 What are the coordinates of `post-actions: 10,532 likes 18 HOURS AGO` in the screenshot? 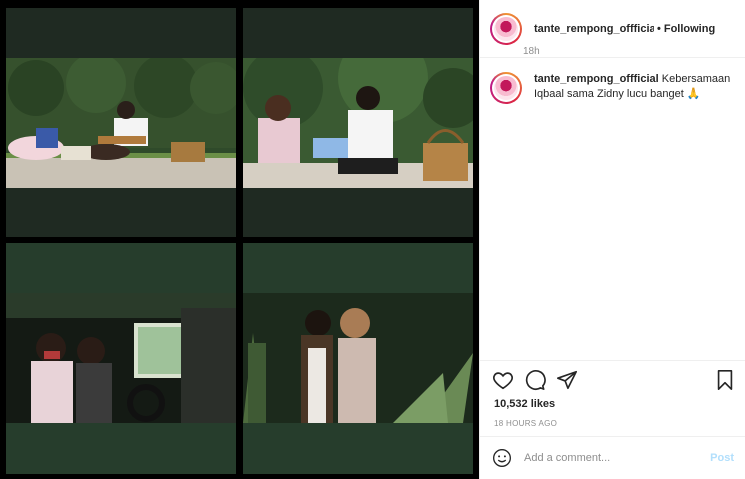 It's located at (612, 400).